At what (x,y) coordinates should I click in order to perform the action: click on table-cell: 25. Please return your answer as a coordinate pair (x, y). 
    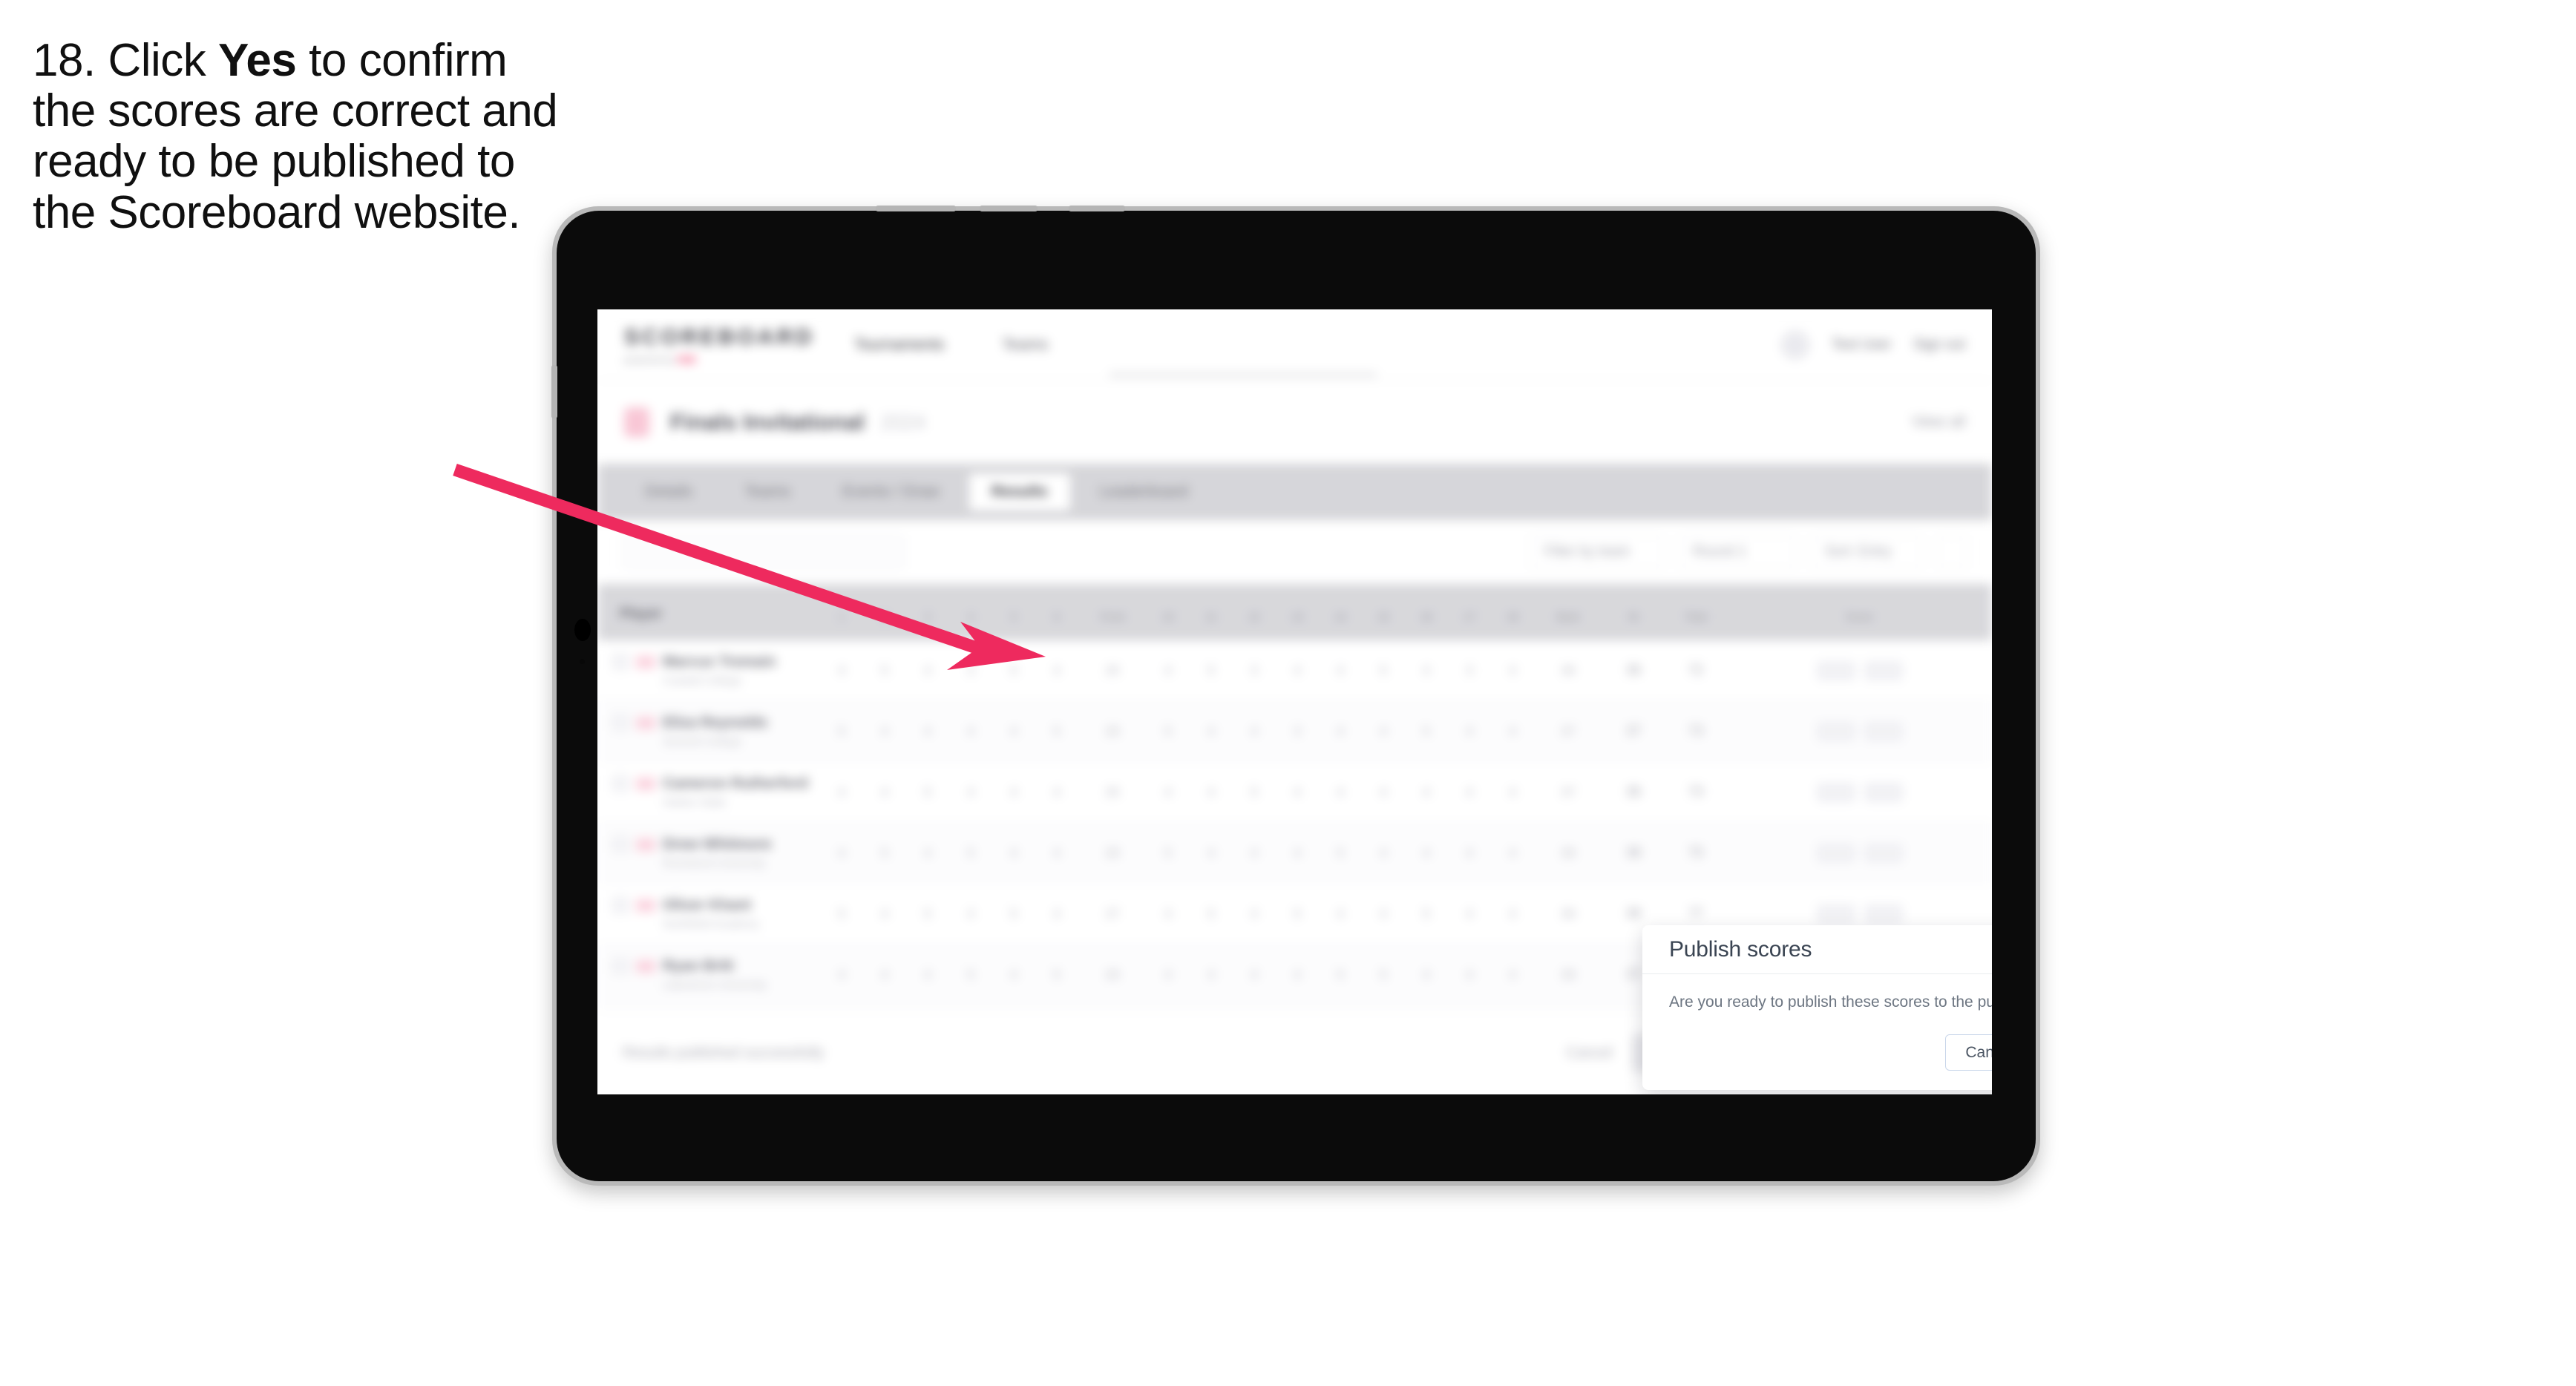
    Looking at the image, I should click on (1112, 670).